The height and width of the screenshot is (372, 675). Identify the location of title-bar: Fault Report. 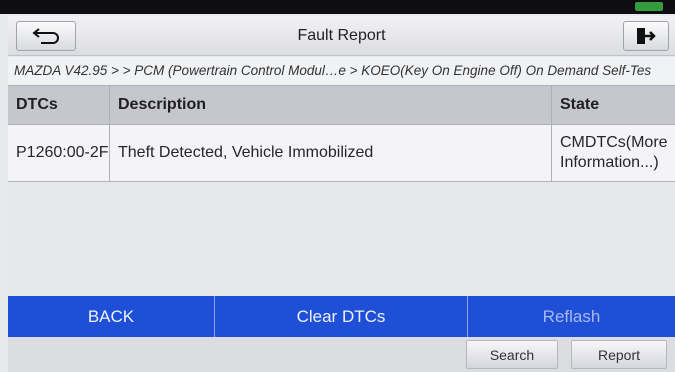
(341, 36).